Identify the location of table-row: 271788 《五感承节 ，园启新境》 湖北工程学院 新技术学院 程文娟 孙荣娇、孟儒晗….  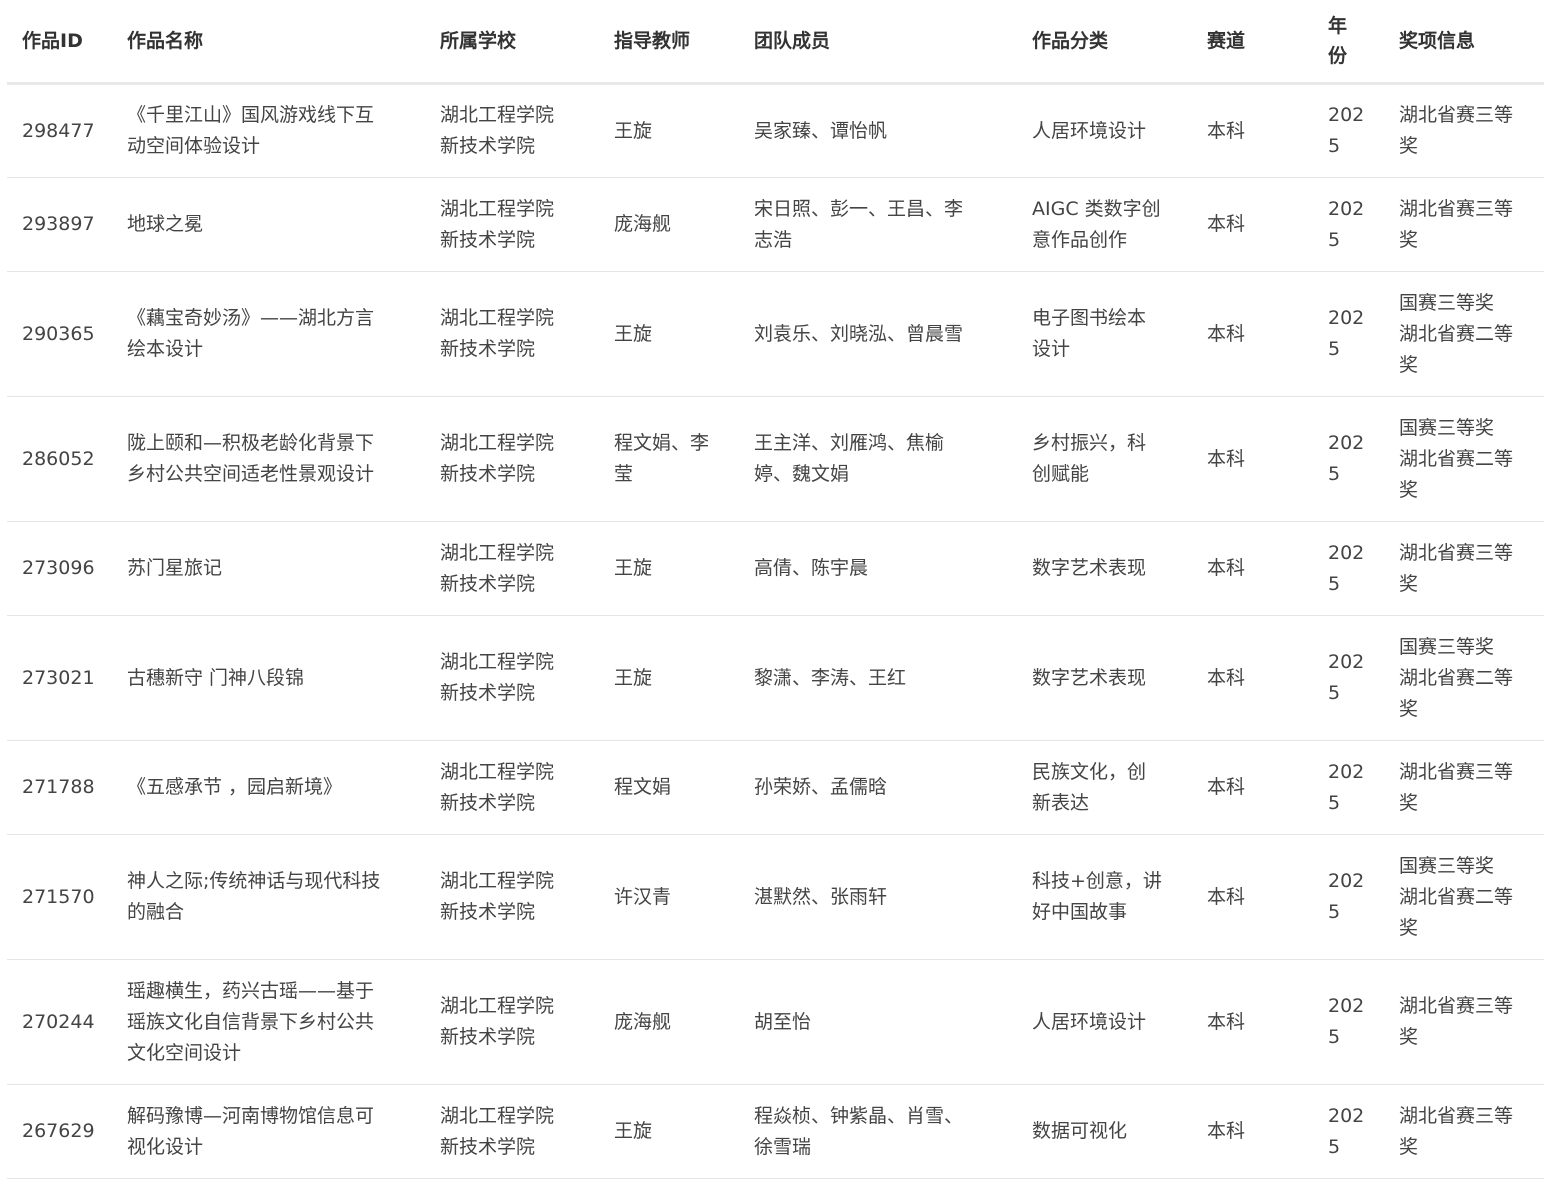
(775, 787).